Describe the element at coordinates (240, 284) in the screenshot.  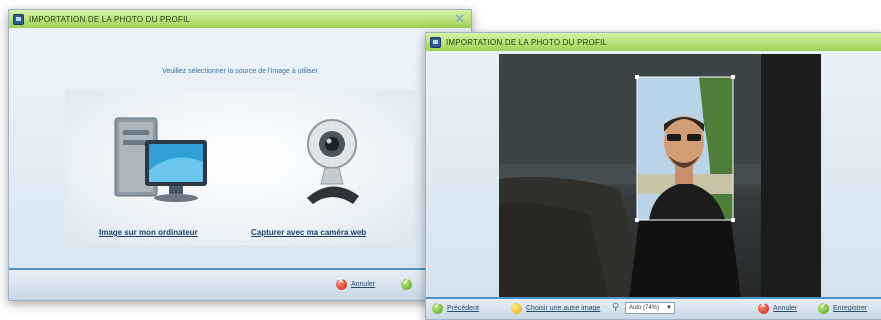
I see `window-bottom-bar: Annuler` at that location.